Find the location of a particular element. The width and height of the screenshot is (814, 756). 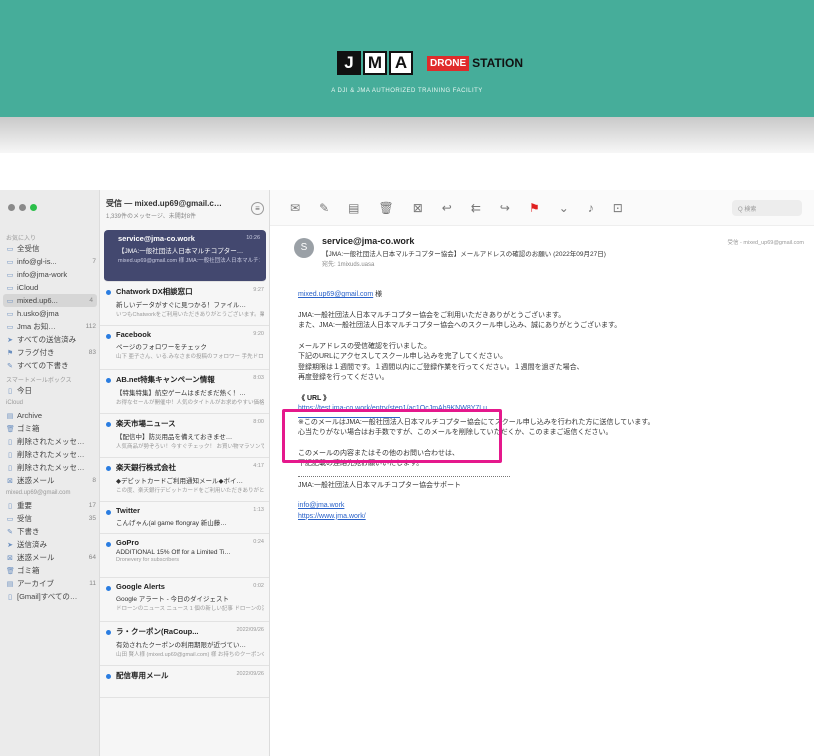

sender-name: 楽天市場ニュース is located at coordinates (146, 423).